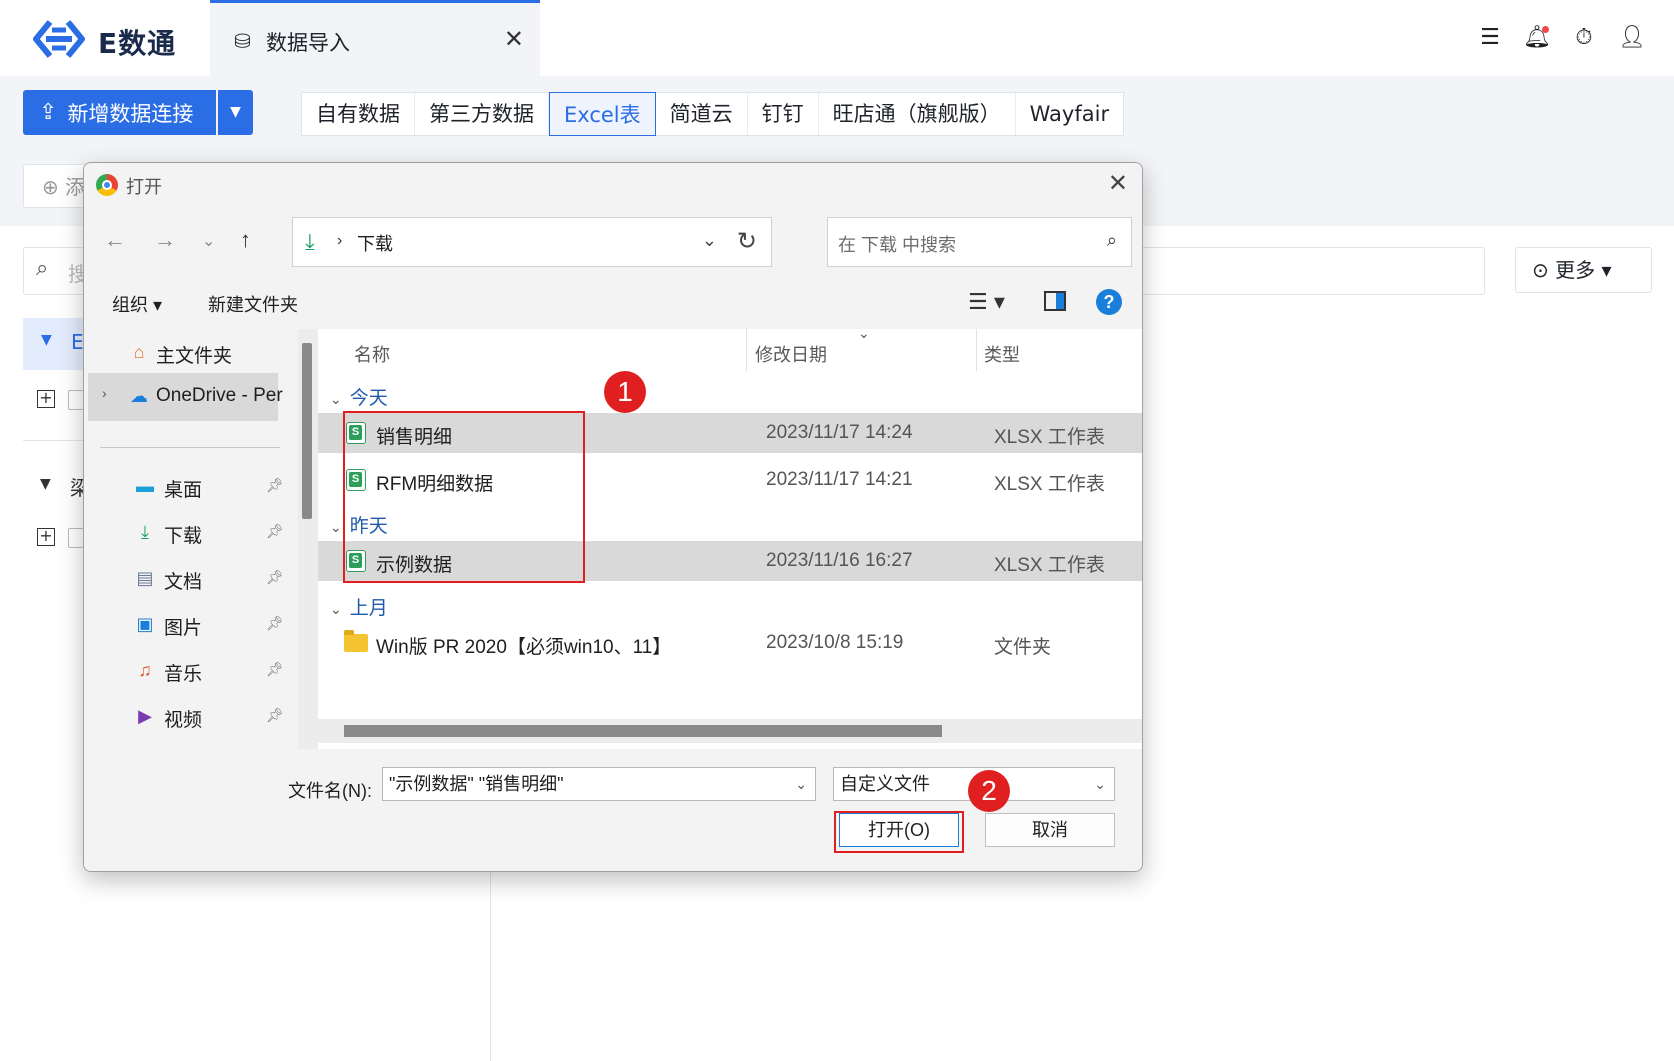 This screenshot has height=1061, width=1674. Describe the element at coordinates (145, 532) in the screenshot. I see `download-icon: ⤓` at that location.